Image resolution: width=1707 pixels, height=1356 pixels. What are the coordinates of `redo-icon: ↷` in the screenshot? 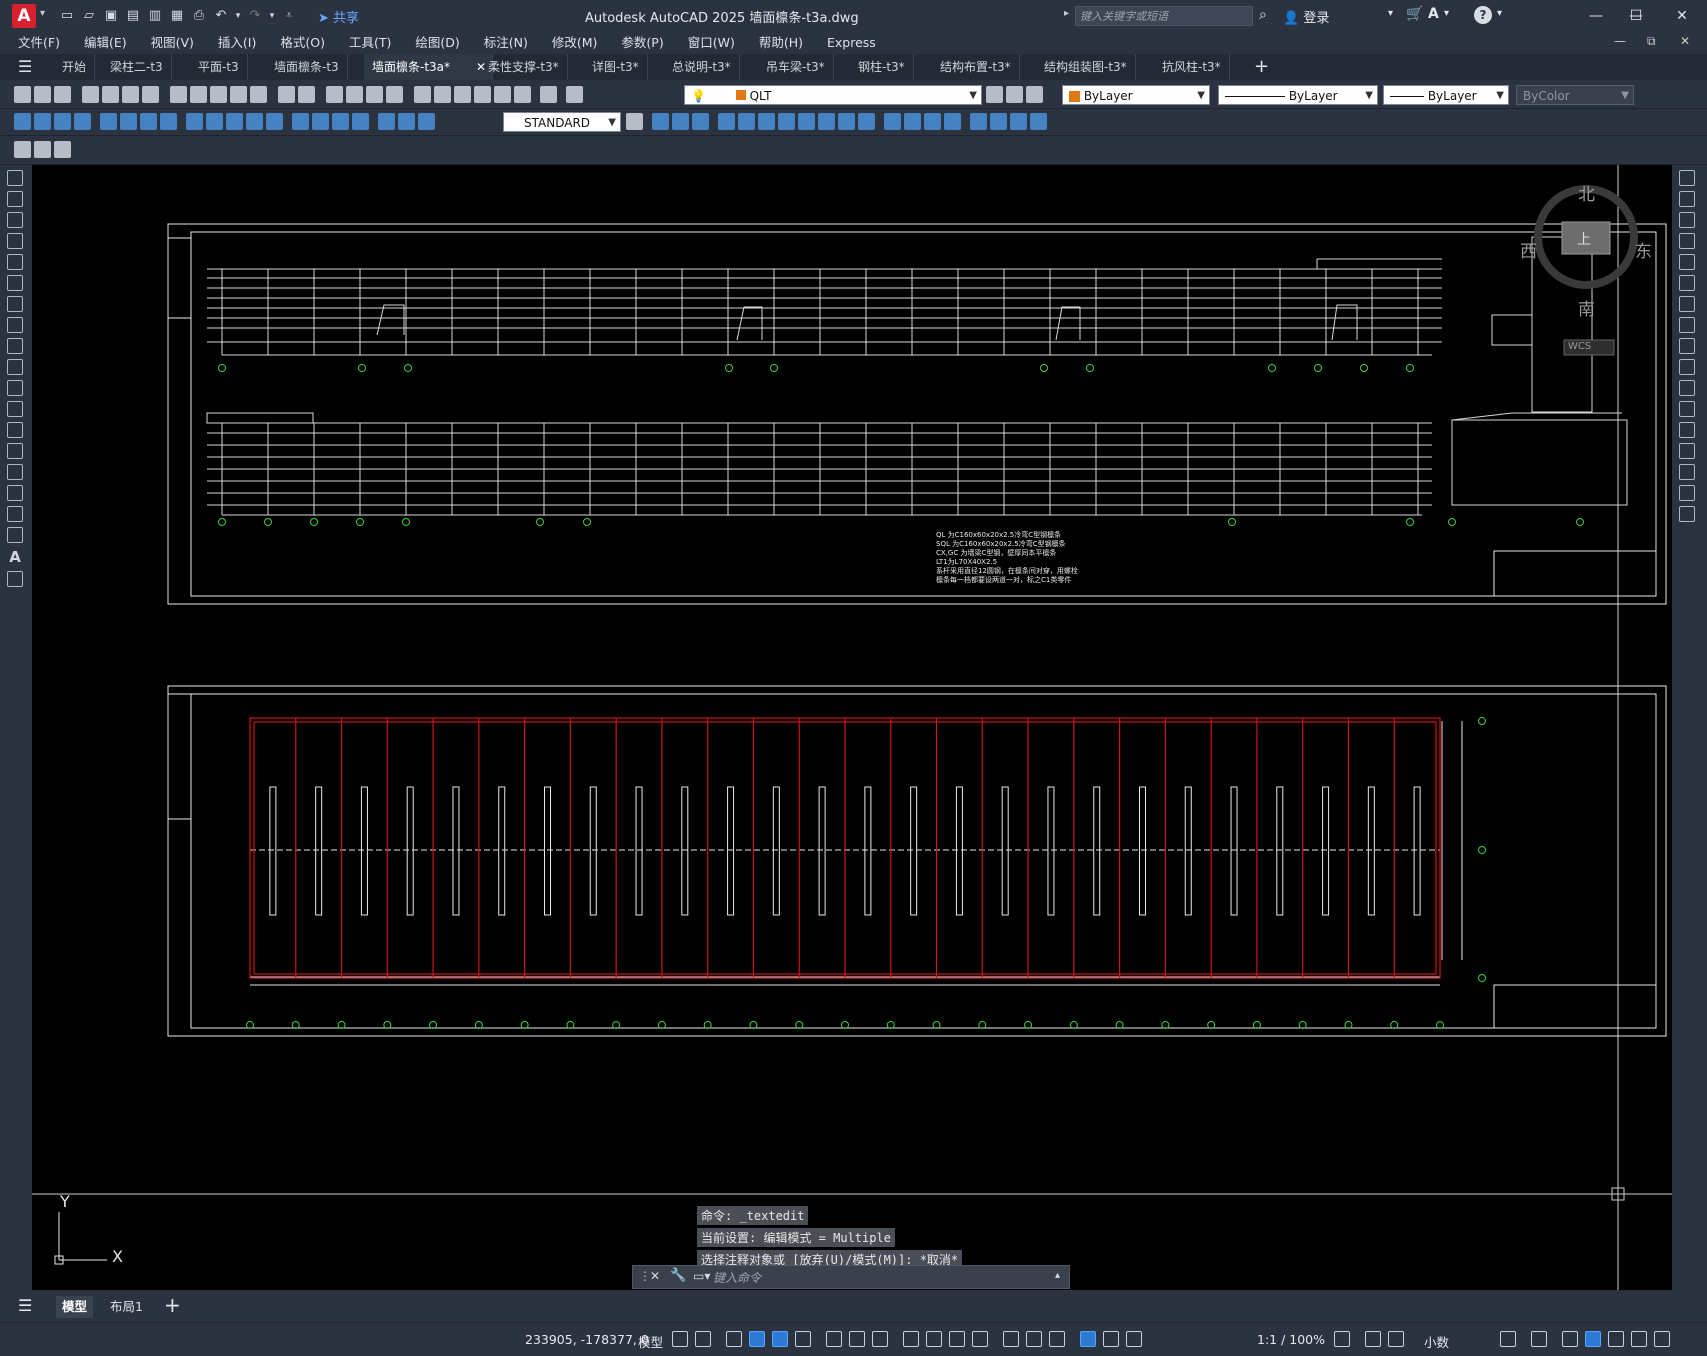 It's located at (255, 16).